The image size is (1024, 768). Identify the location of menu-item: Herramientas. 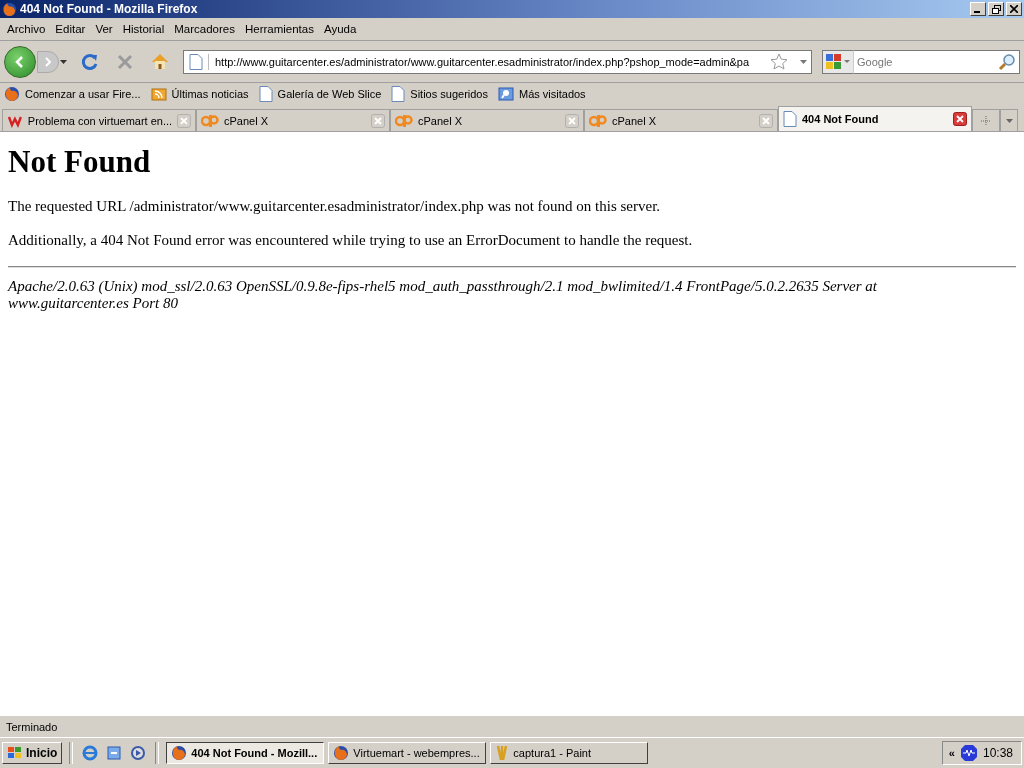
(279, 29).